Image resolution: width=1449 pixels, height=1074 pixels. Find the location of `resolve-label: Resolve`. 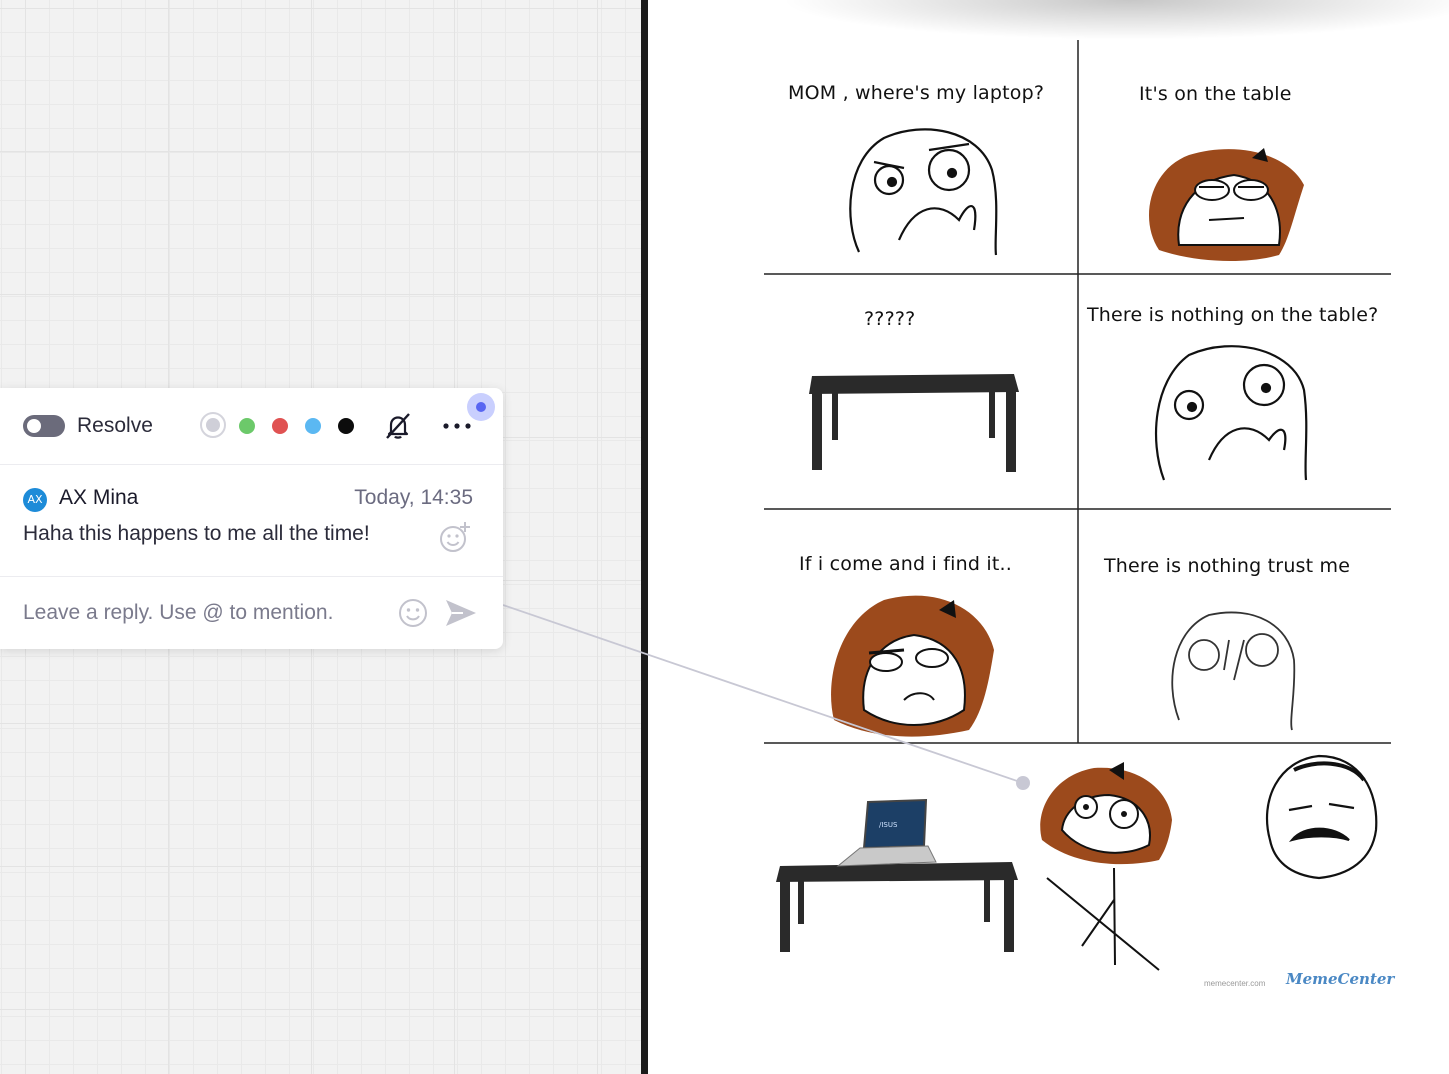

resolve-label: Resolve is located at coordinates (115, 425).